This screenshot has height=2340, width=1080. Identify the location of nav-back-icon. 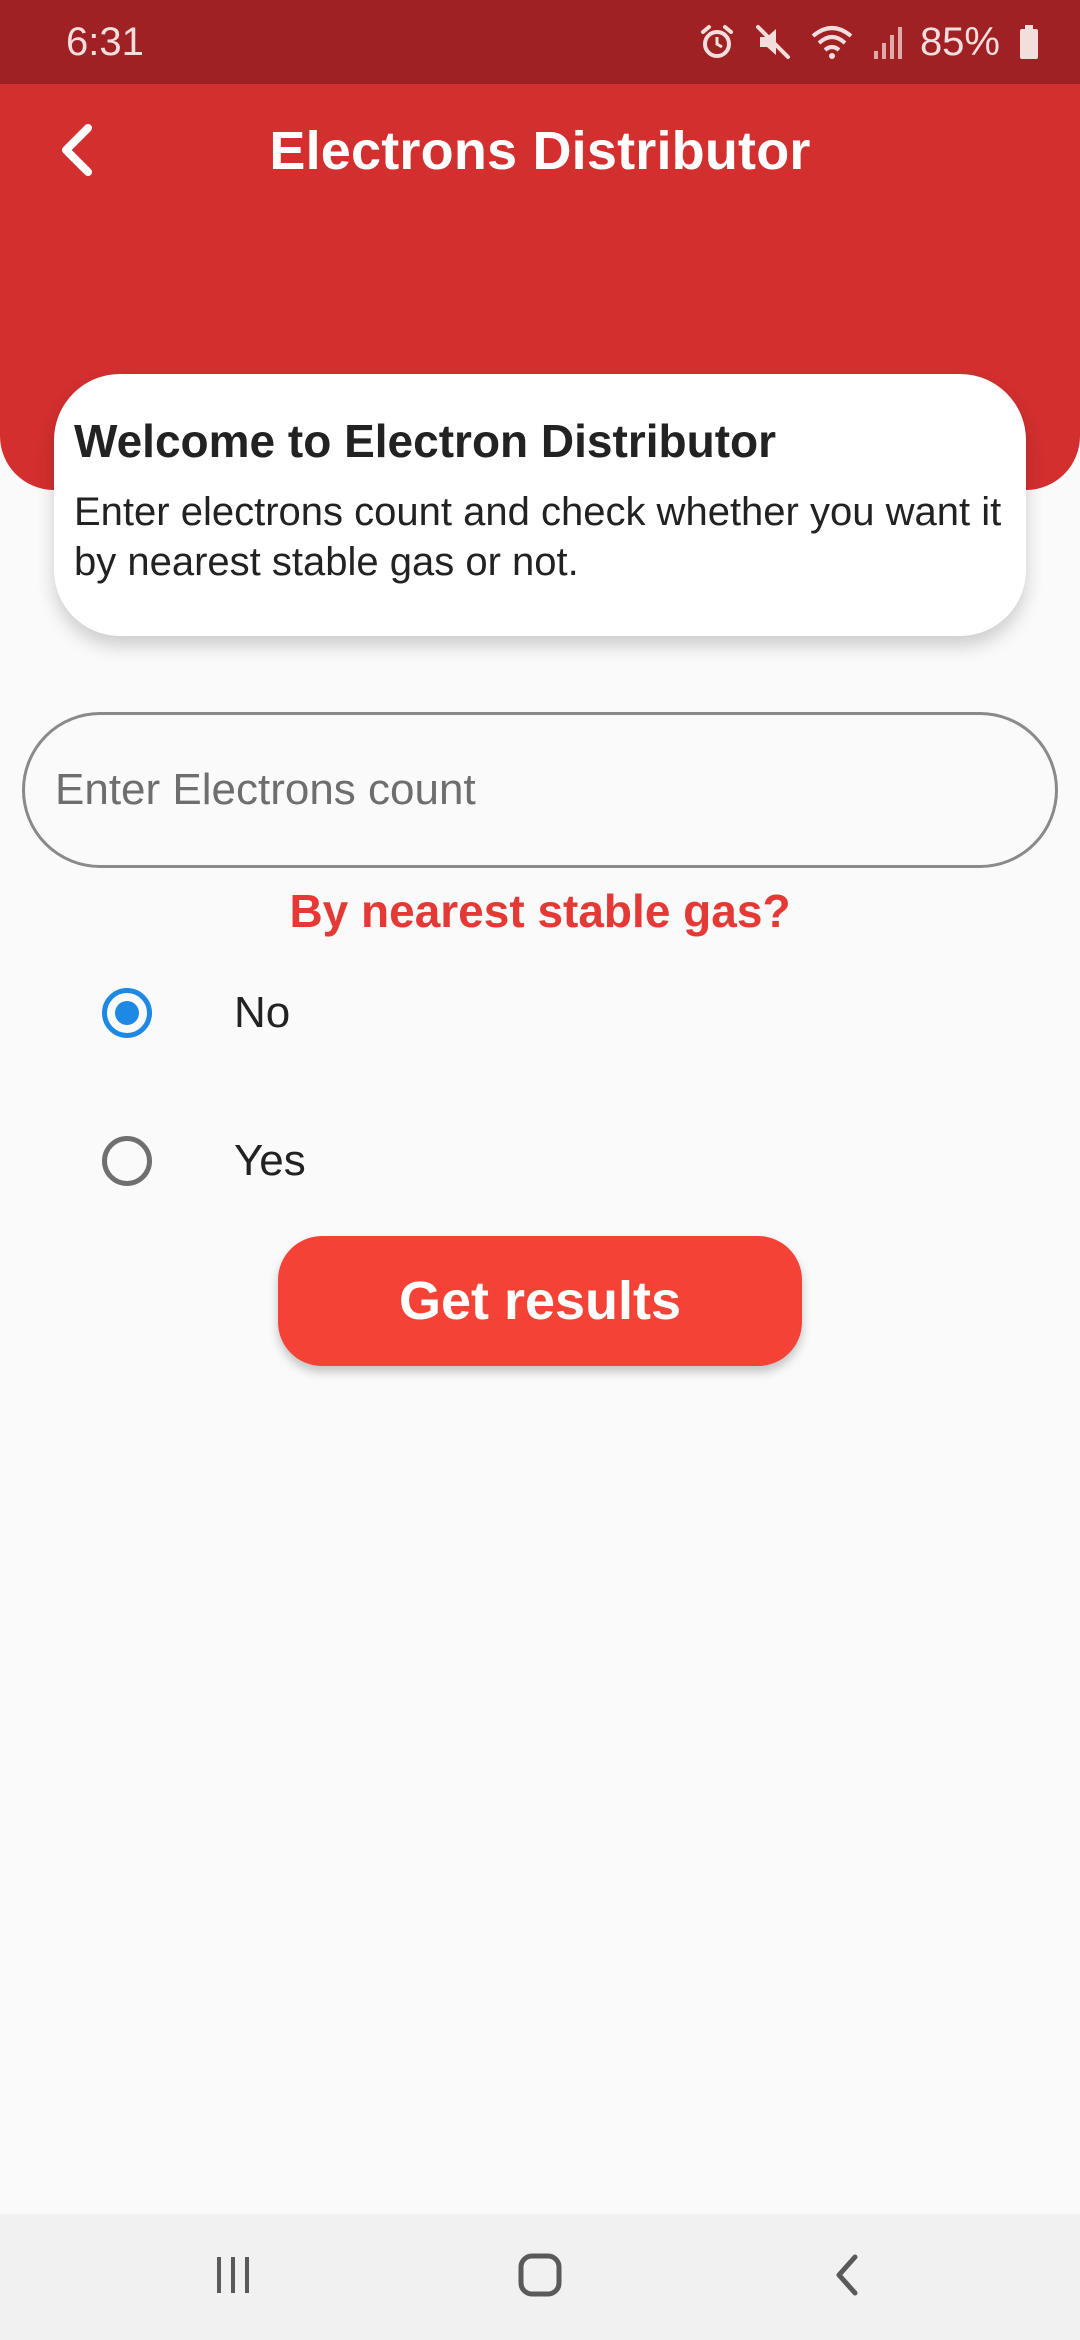
(847, 2277).